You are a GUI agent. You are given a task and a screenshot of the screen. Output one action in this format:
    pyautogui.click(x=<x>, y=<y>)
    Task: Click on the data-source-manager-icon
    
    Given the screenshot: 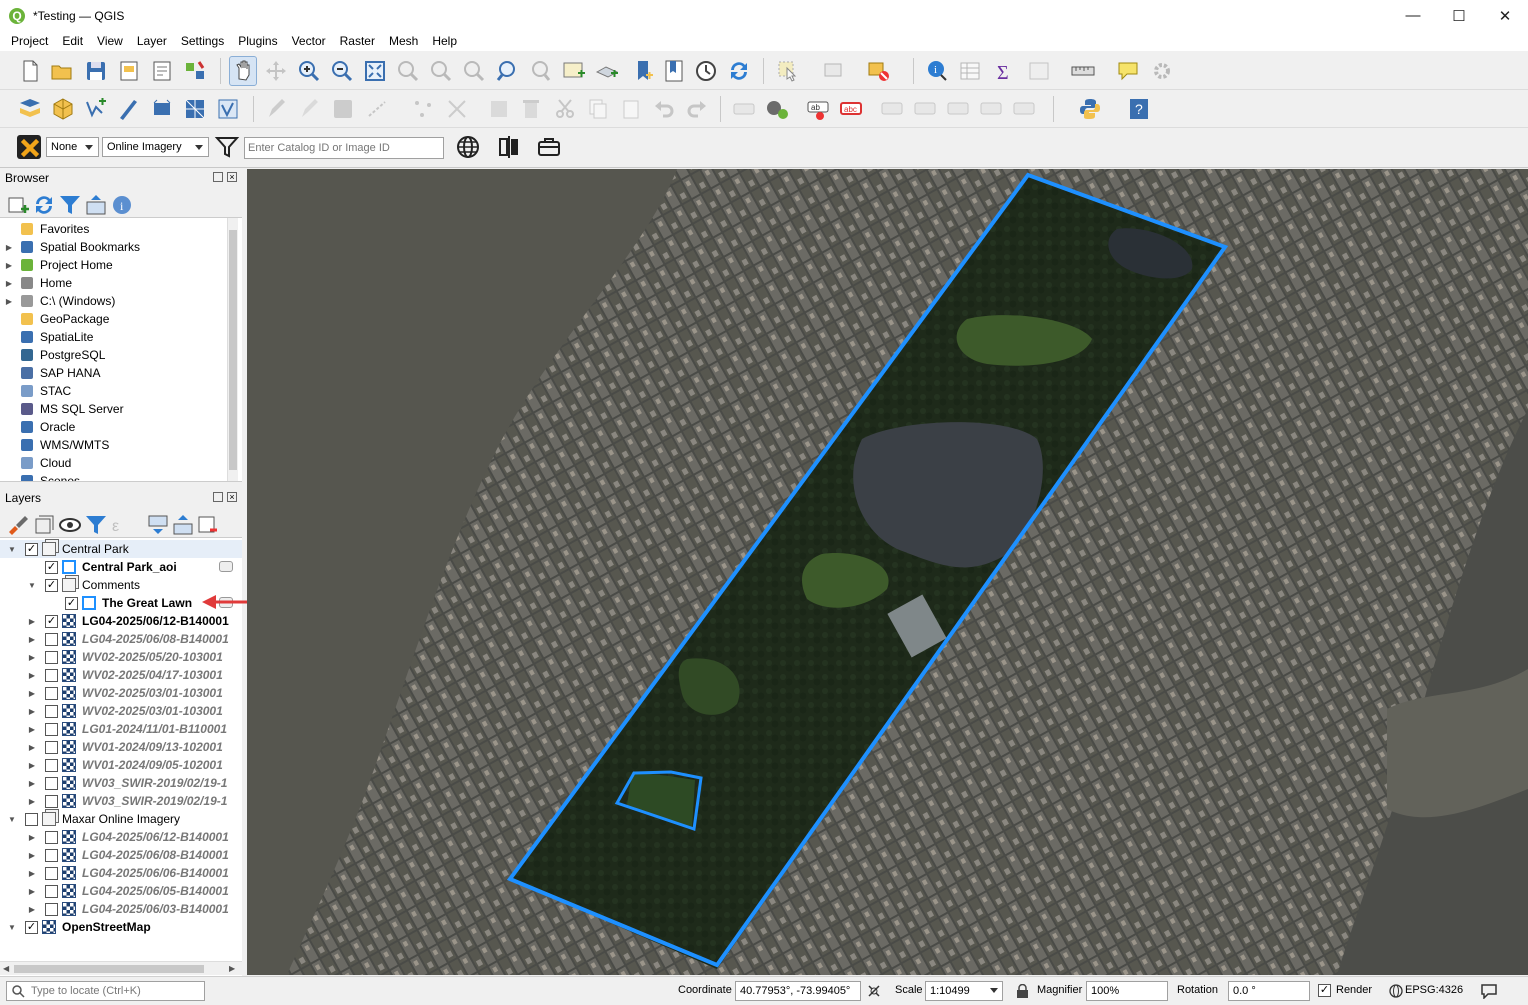 What is the action you would take?
    pyautogui.click(x=30, y=109)
    